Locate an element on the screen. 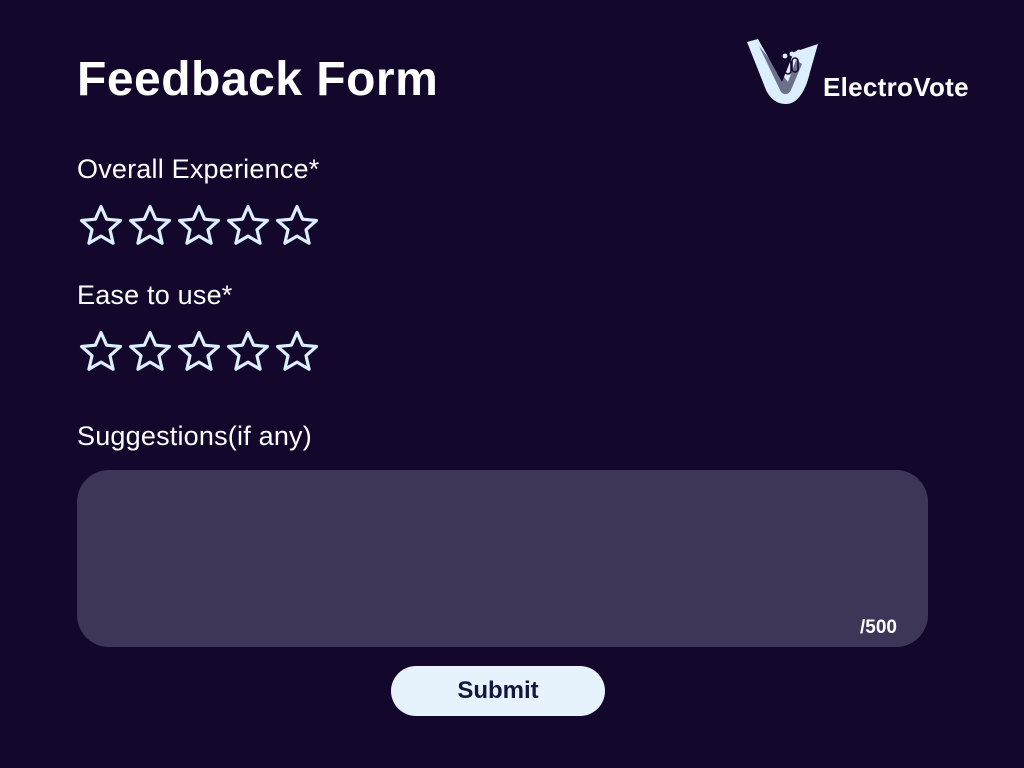 The image size is (1024, 768). suggestions-label: Suggestions(if any) is located at coordinates (194, 436).